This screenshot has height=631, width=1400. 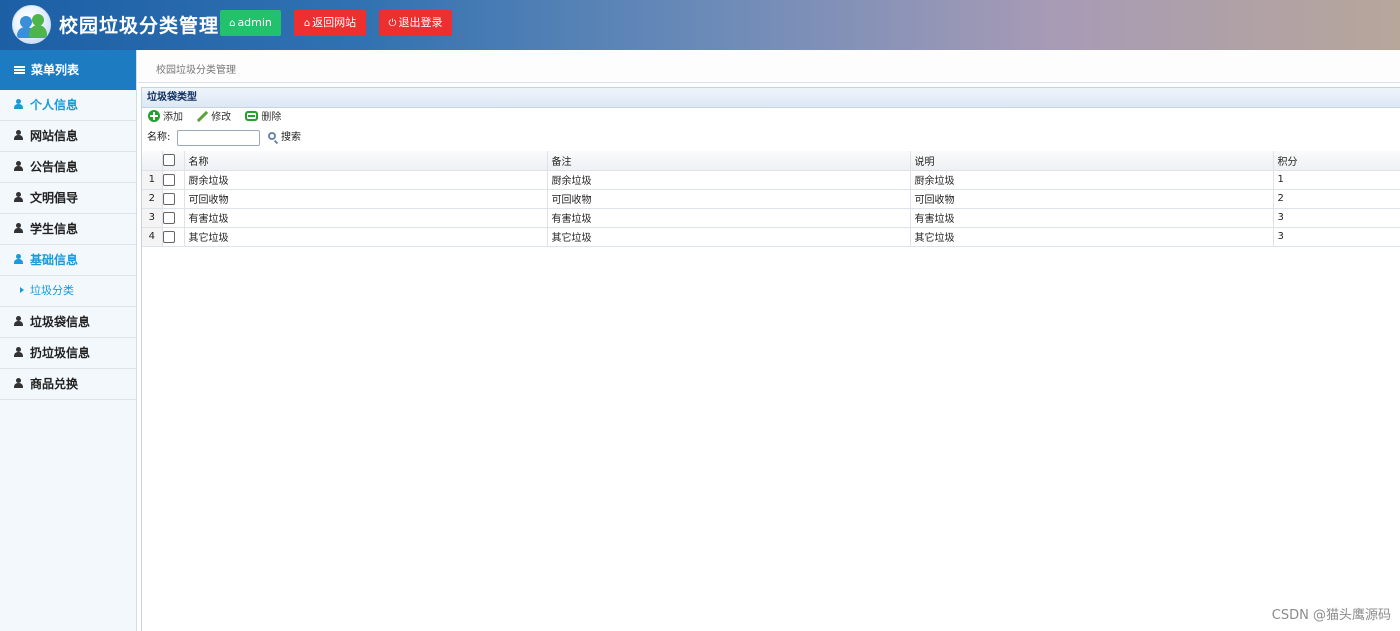 I want to click on search-button-label: 搜索, so click(x=291, y=137).